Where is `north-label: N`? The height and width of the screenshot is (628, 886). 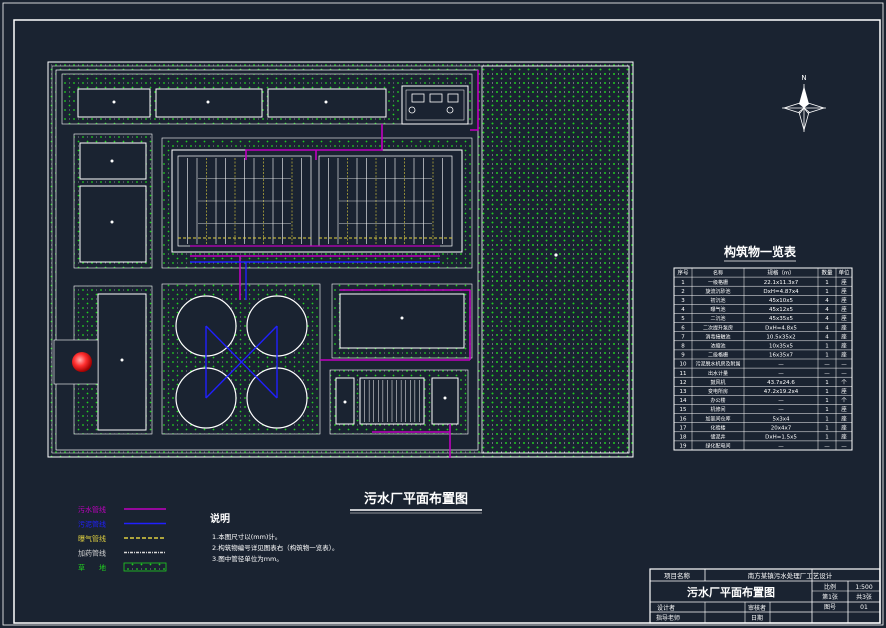 north-label: N is located at coordinates (803, 78).